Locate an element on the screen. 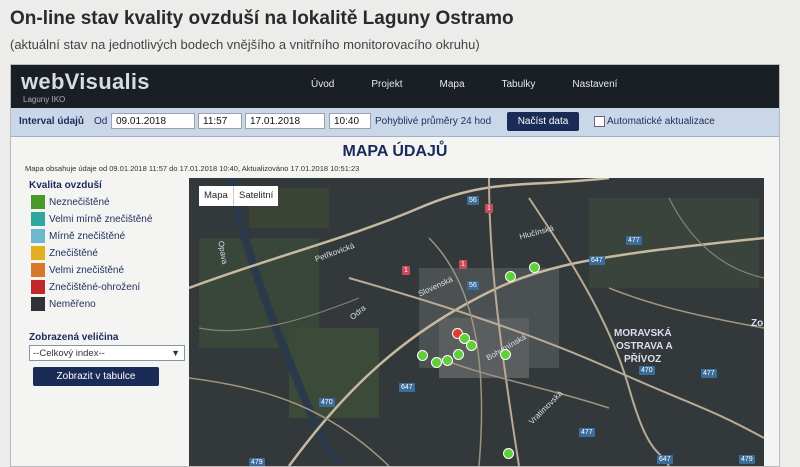 The height and width of the screenshot is (467, 800). legend-item: Znečištěné is located at coordinates (64, 253).